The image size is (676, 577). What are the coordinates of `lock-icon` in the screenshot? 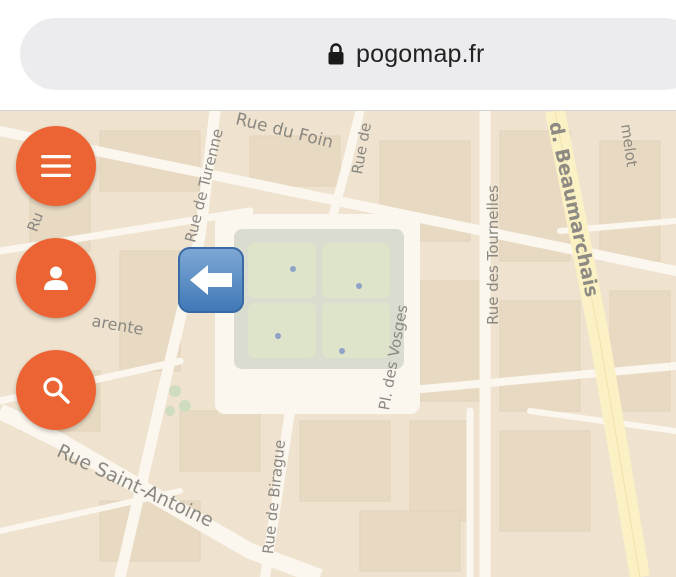 It's located at (336, 54).